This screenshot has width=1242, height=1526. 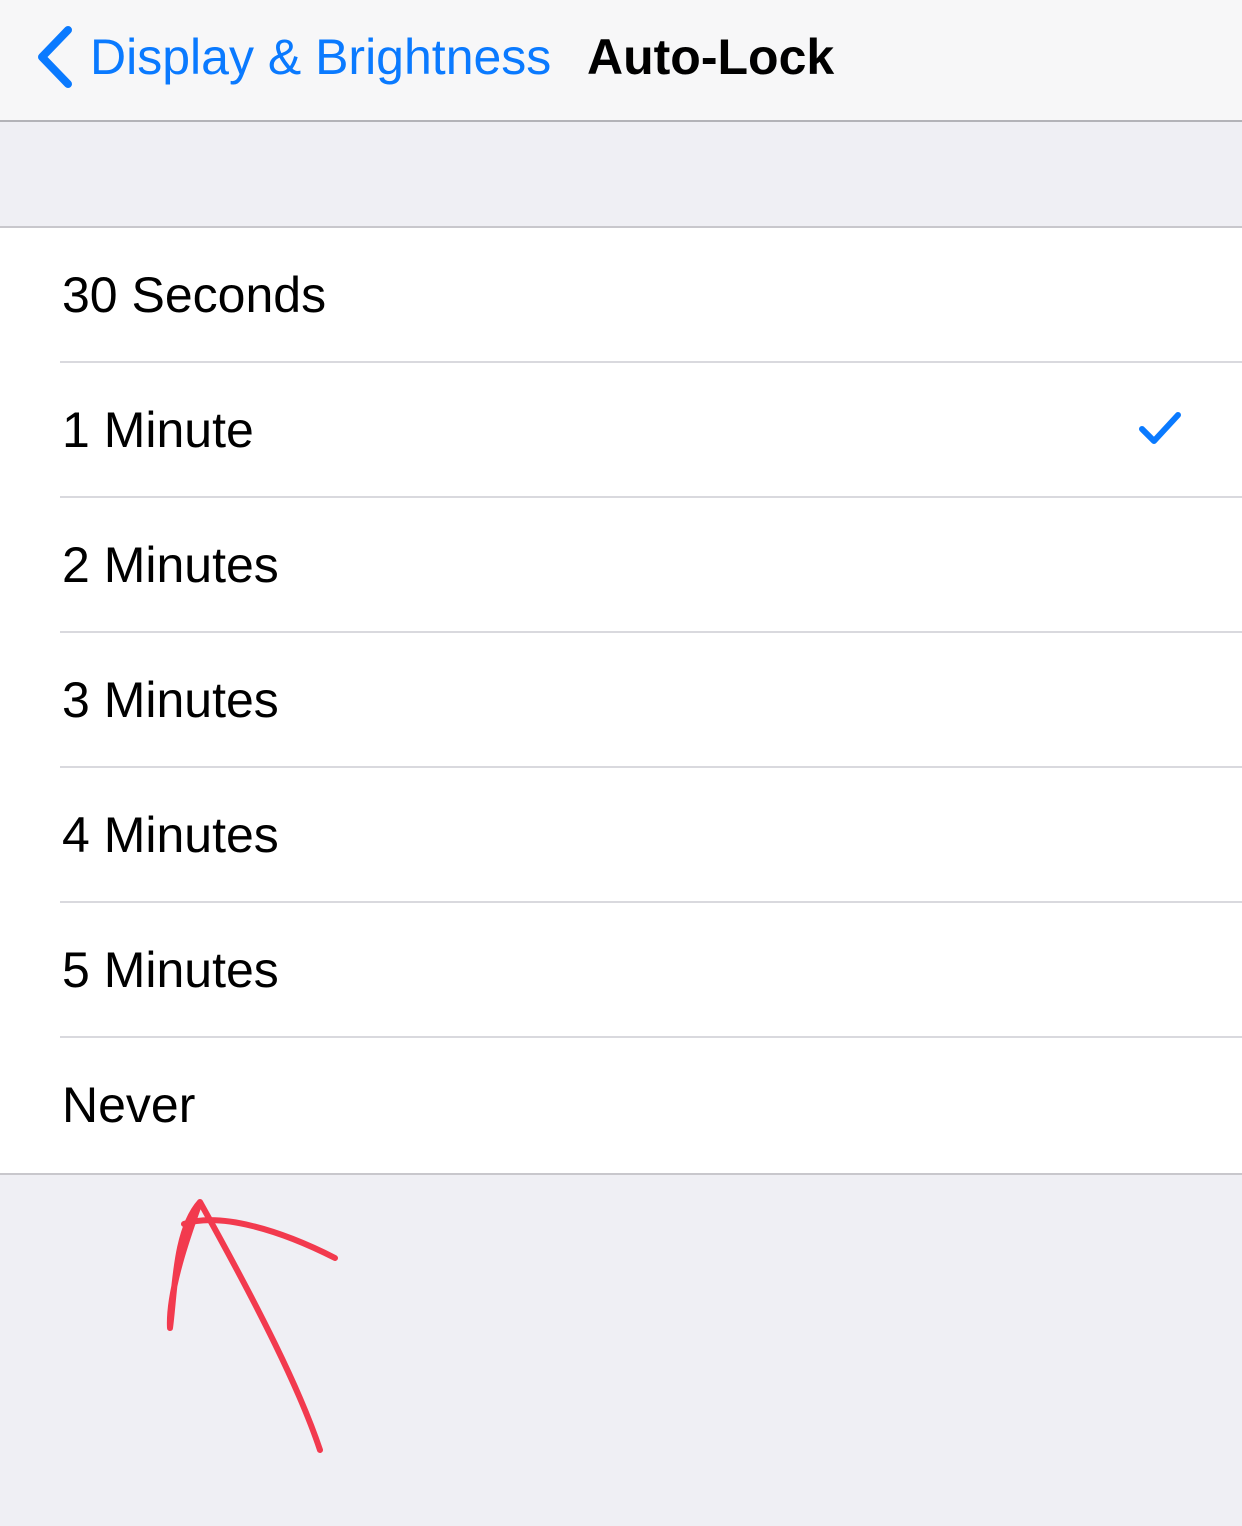 What do you see at coordinates (621, 970) in the screenshot?
I see `option-5-minutes: 5 Minutes` at bounding box center [621, 970].